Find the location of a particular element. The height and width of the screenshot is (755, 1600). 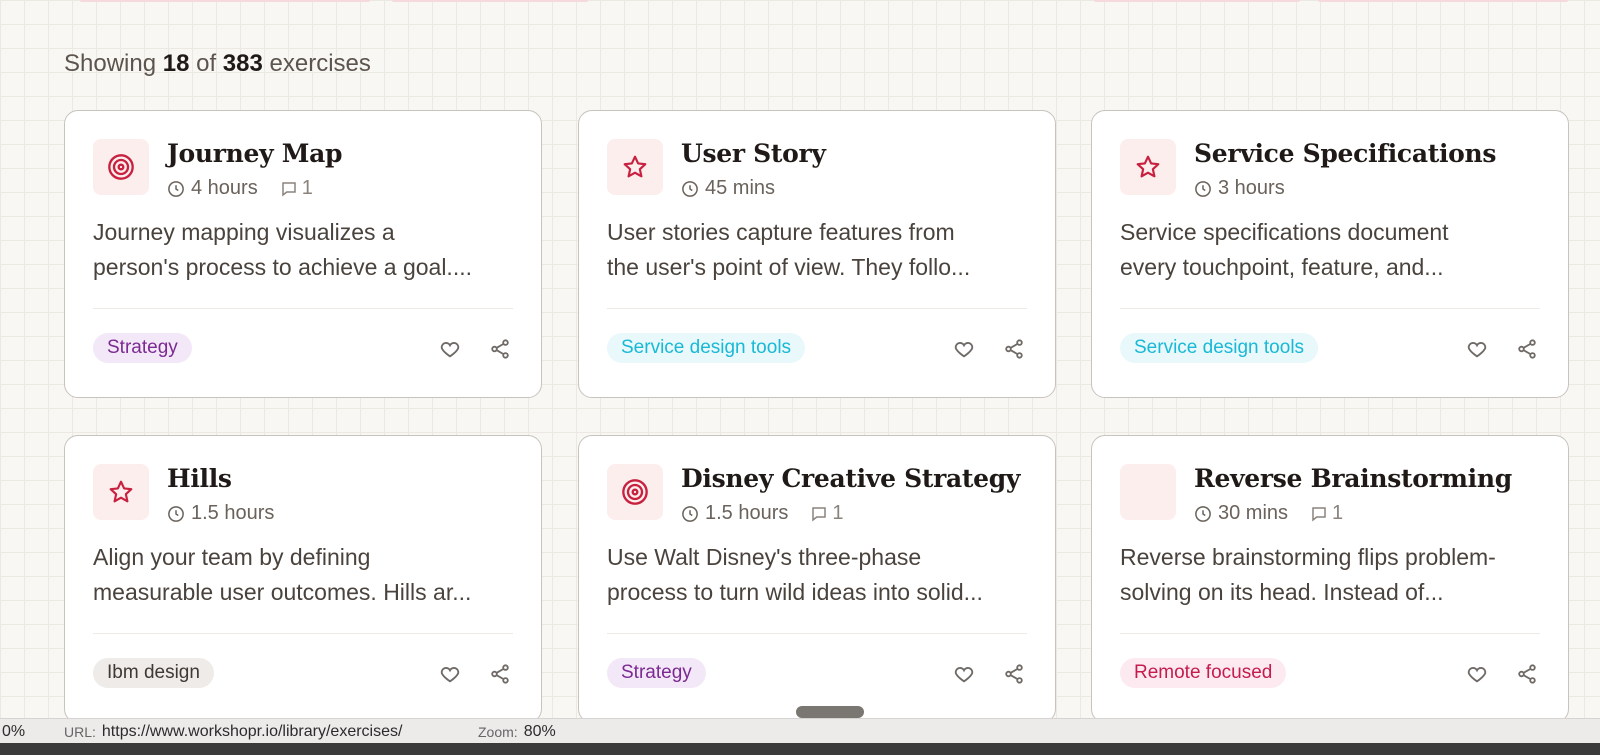

url-label: URL: is located at coordinates (80, 731).